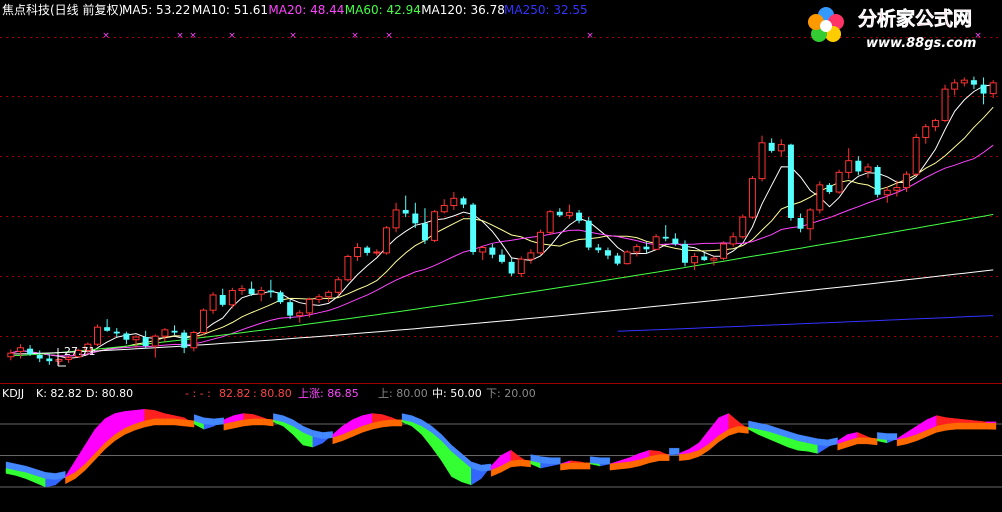 Image resolution: width=1002 pixels, height=512 pixels. Describe the element at coordinates (272, 393) in the screenshot. I see `kdj-d-value: : 80.80` at that location.